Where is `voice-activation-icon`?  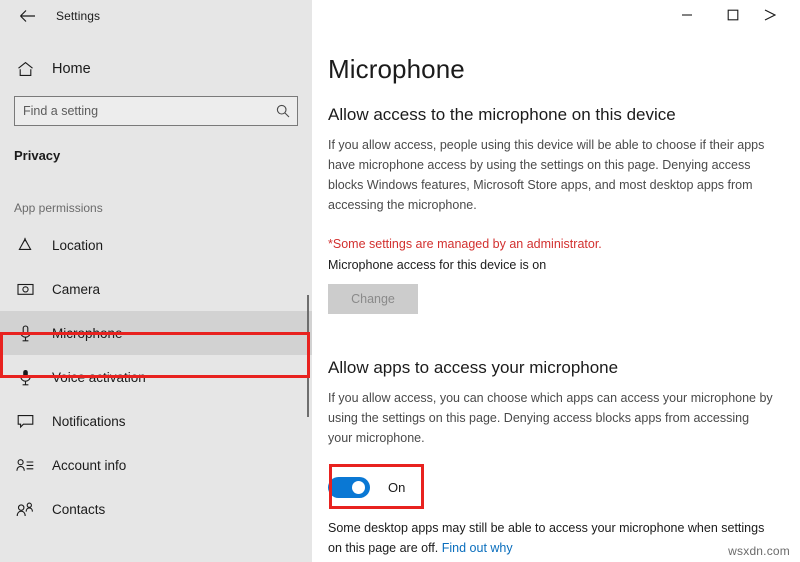 voice-activation-icon is located at coordinates (25, 377).